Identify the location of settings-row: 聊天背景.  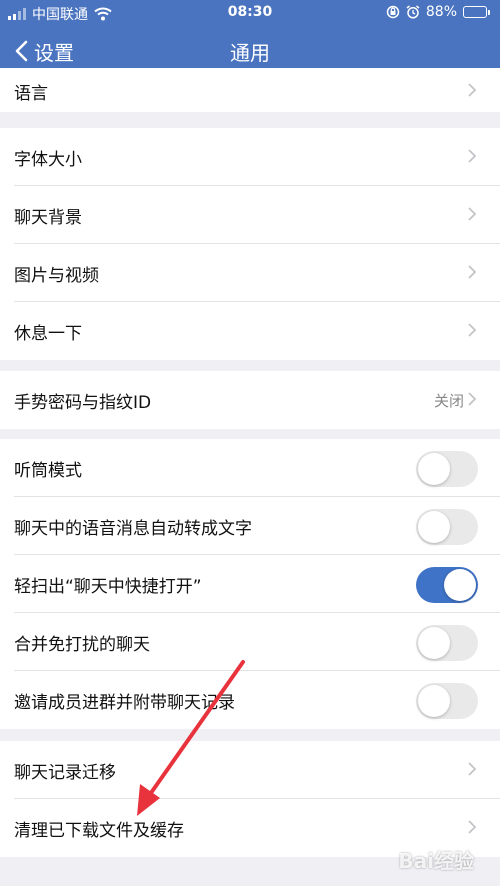
(250, 215).